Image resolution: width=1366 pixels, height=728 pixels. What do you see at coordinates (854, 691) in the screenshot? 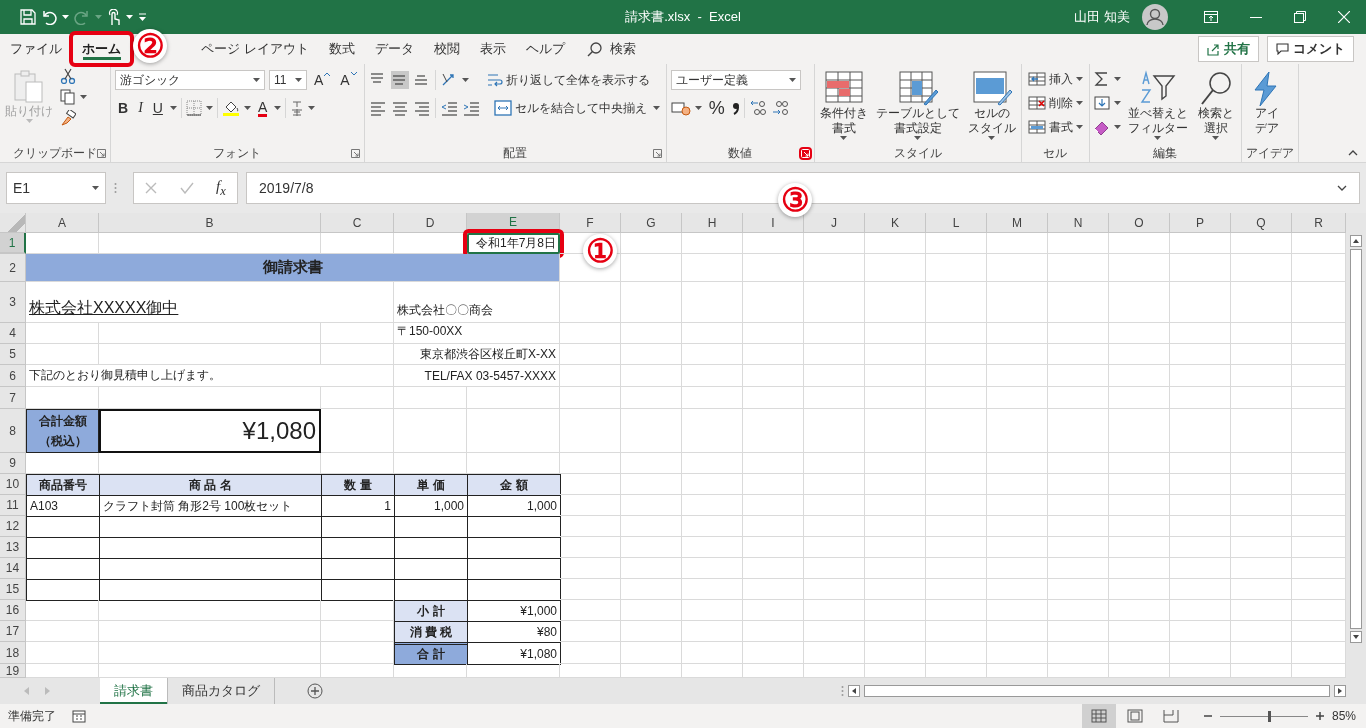
I see `scroll-left-icon` at bounding box center [854, 691].